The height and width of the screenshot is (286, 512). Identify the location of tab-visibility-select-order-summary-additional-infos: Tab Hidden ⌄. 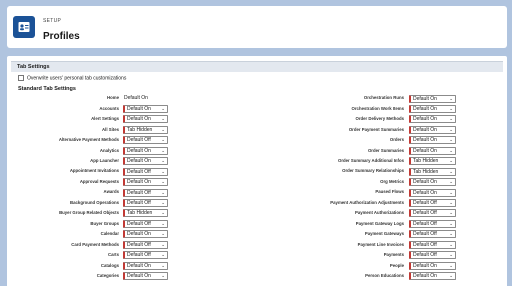
(432, 161).